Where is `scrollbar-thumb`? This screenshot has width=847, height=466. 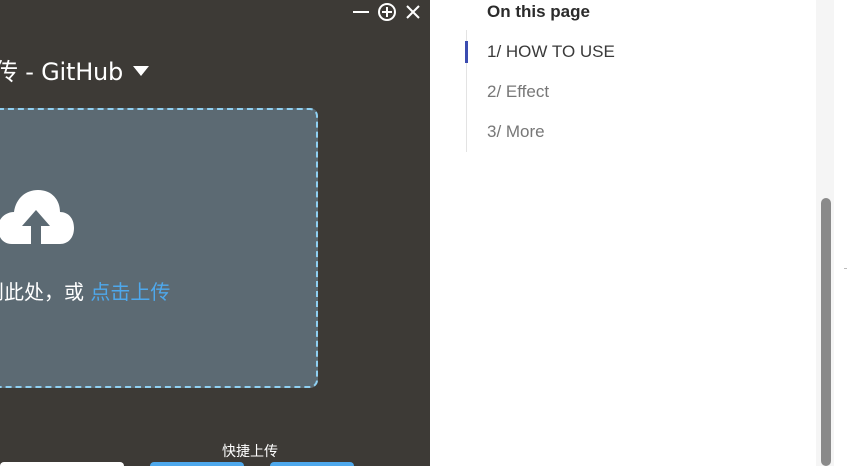
scrollbar-thumb is located at coordinates (826, 332).